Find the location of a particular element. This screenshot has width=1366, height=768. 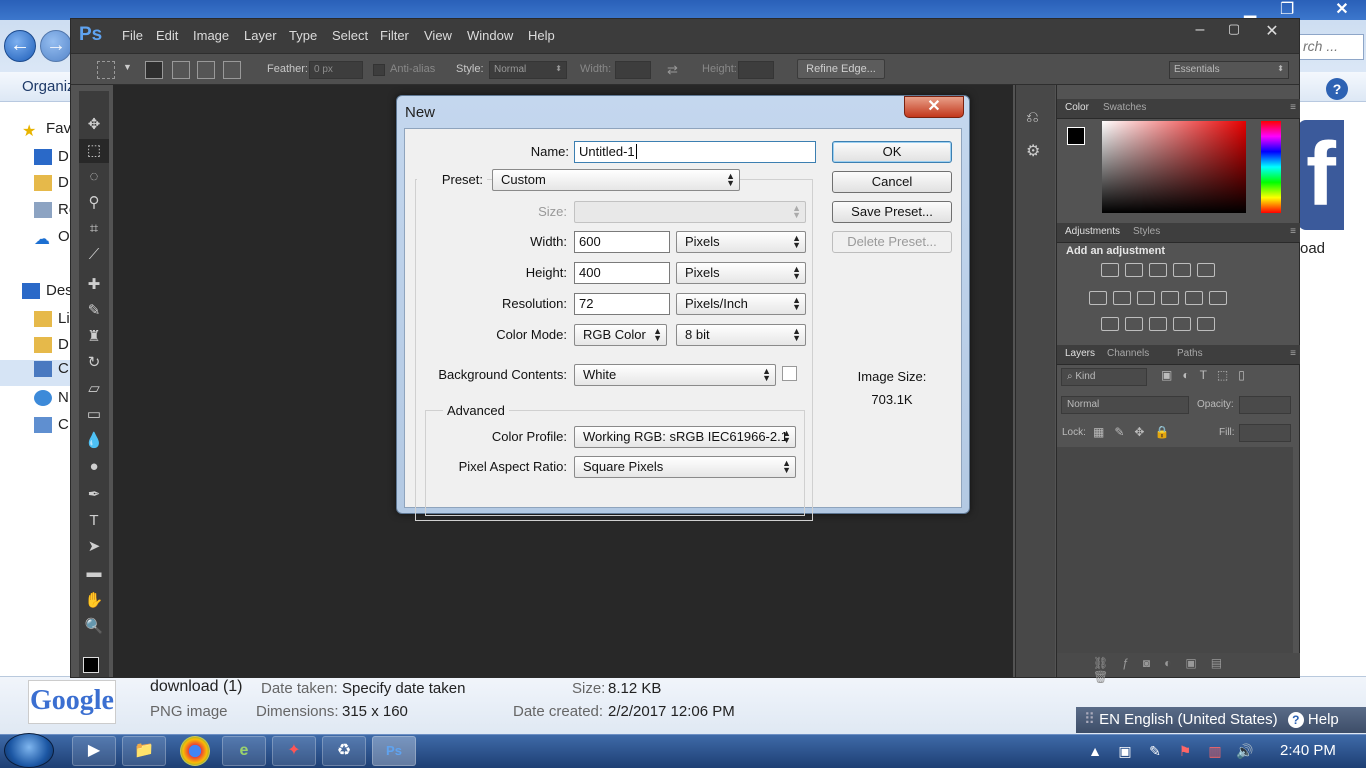

chevron-down-icon: ▼ is located at coordinates (127, 67).